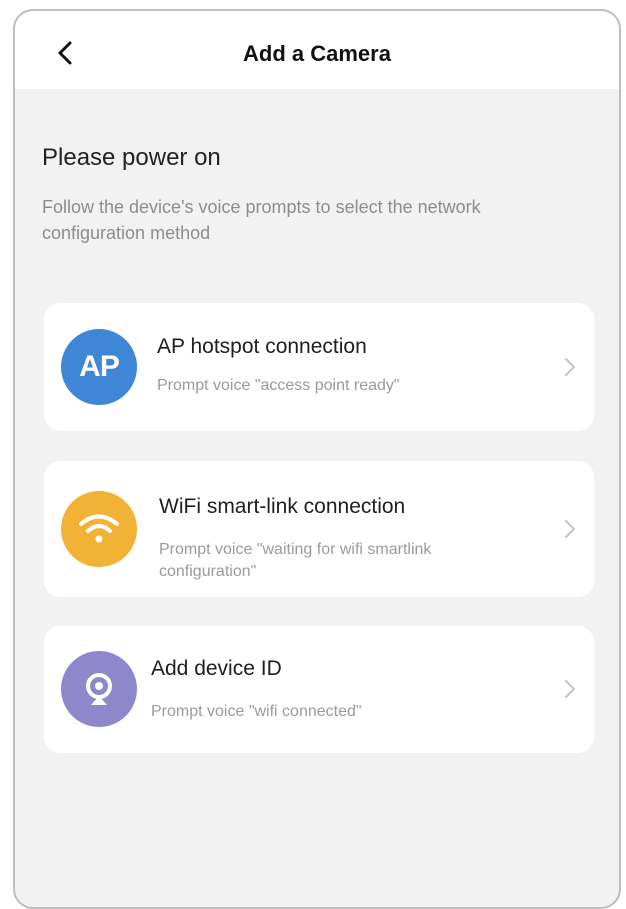 The image size is (626, 909). Describe the element at coordinates (282, 506) in the screenshot. I see `option-title: WiFi smart-link connection` at that location.